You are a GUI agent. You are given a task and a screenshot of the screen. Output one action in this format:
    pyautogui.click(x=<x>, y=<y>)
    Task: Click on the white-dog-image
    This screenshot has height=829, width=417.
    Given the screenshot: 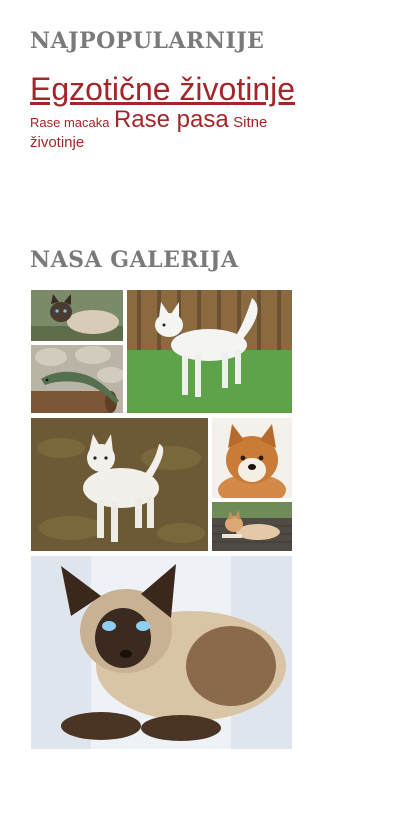 What is the action you would take?
    pyautogui.click(x=209, y=351)
    